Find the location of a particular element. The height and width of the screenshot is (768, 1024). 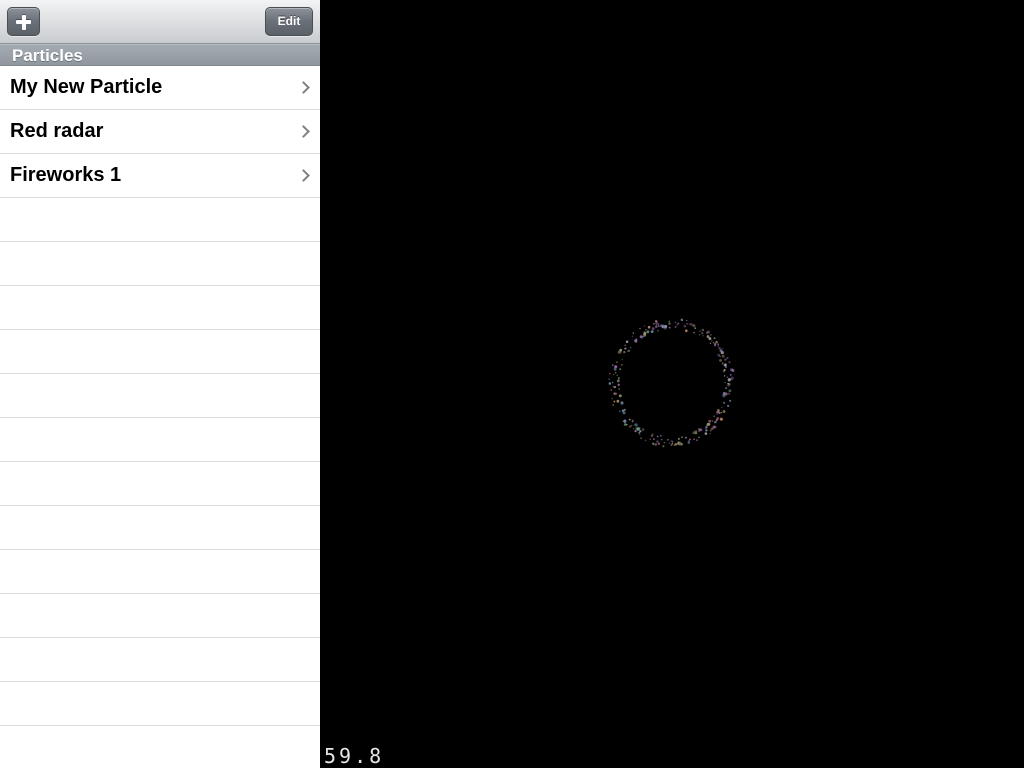

list-item: My New Particle is located at coordinates (160, 88).